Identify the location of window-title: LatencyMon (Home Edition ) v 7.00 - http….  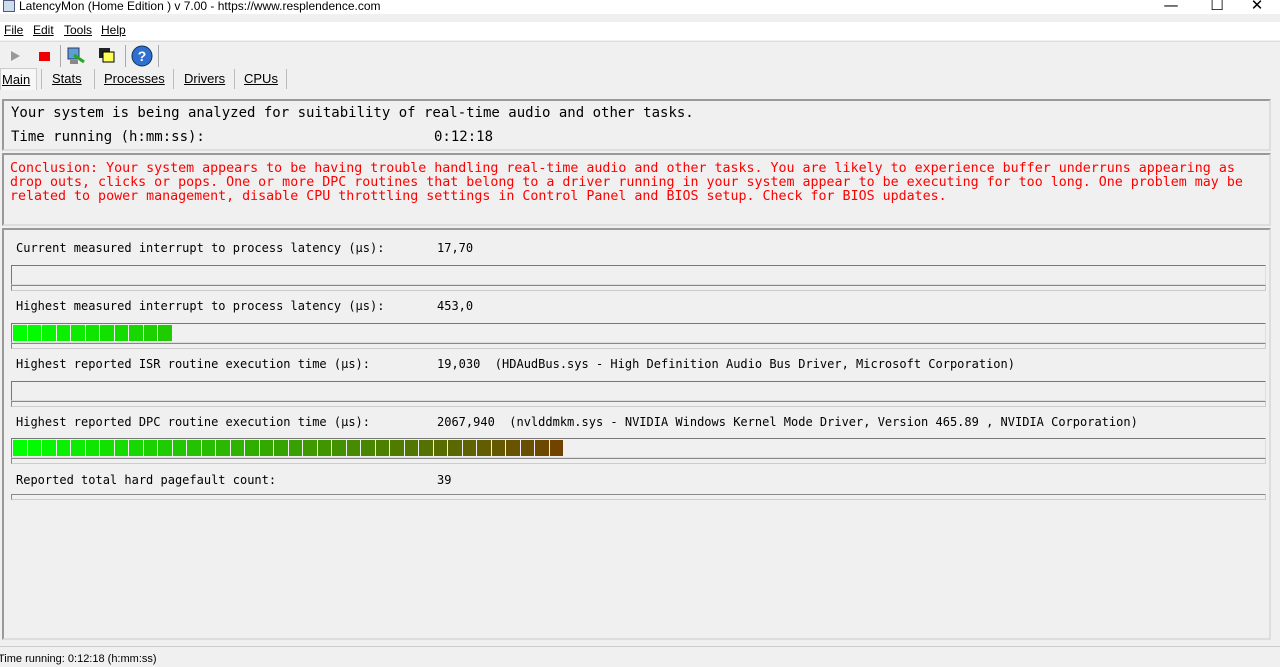
(200, 6).